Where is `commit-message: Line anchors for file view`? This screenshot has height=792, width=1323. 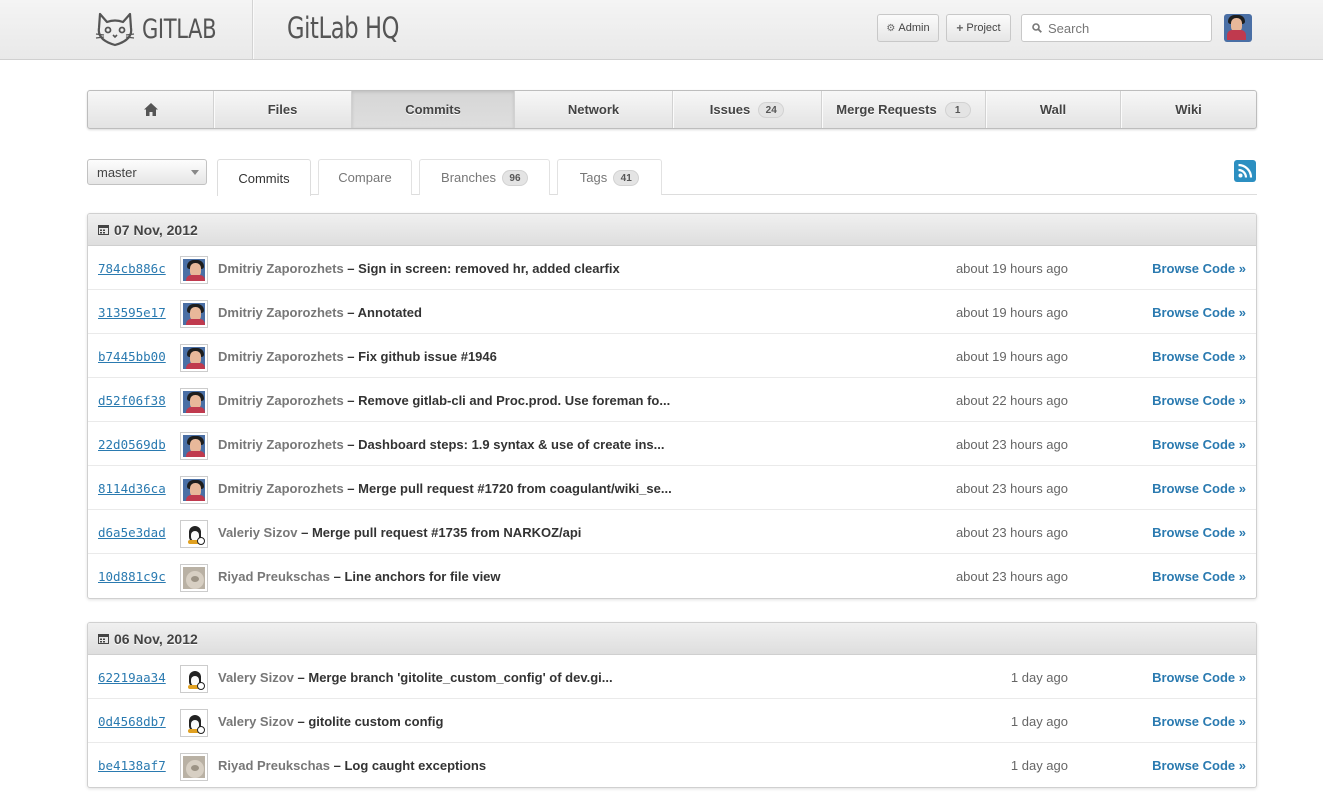
commit-message: Line anchors for file view is located at coordinates (422, 576).